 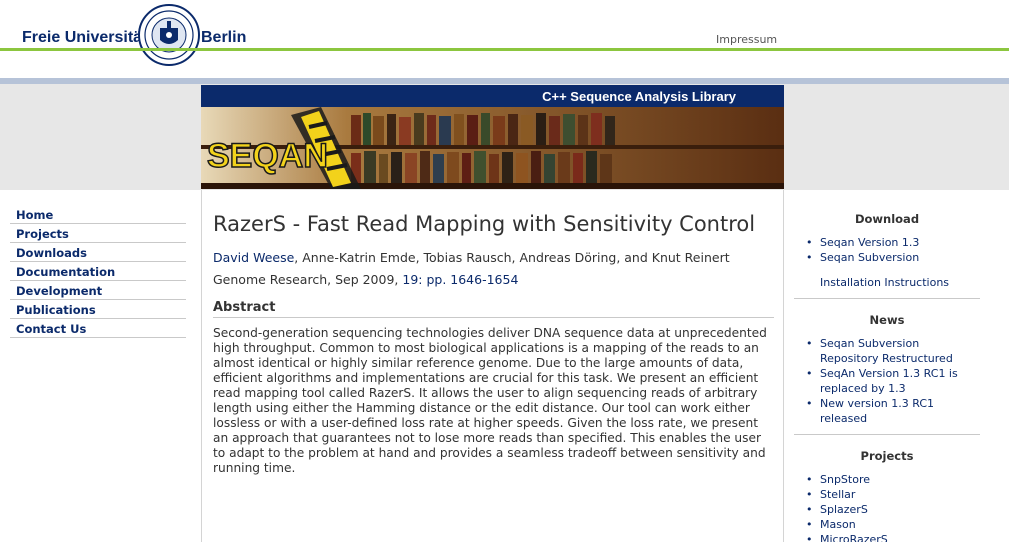 I want to click on journal-name: Genome Research, Sep 2009,, so click(x=308, y=279).